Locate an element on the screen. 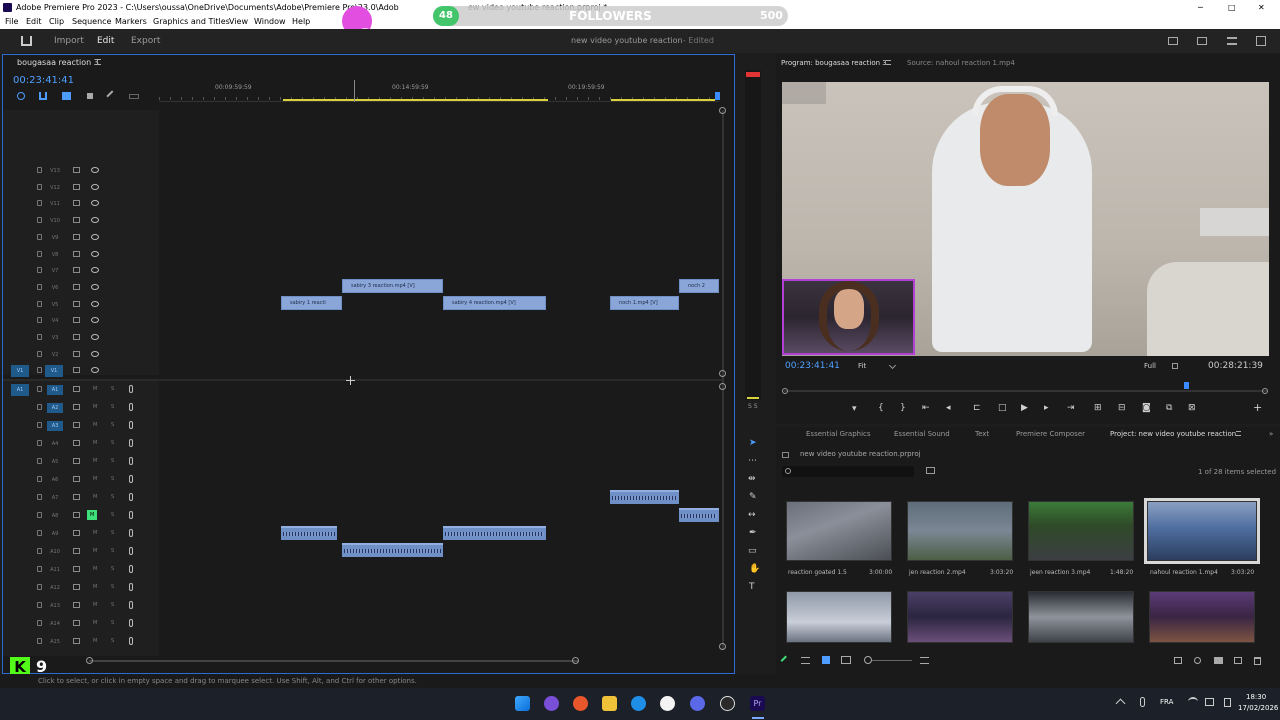  camera-icon: ◙ is located at coordinates (1146, 408).